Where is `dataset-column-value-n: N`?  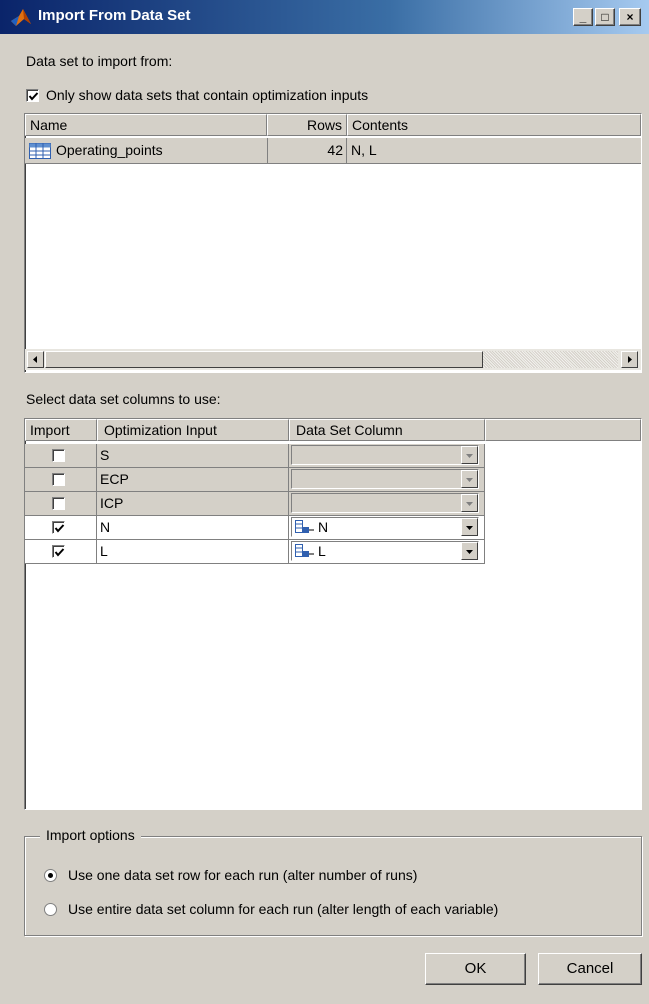
dataset-column-value-n: N is located at coordinates (323, 527).